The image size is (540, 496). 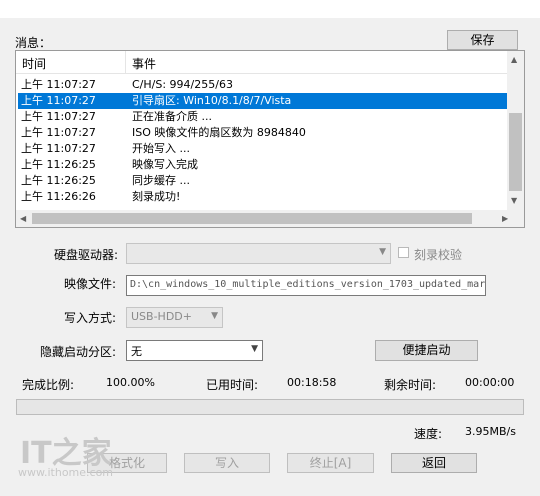 What do you see at coordinates (48, 385) in the screenshot?
I see `complete-label: 完成比例:` at bounding box center [48, 385].